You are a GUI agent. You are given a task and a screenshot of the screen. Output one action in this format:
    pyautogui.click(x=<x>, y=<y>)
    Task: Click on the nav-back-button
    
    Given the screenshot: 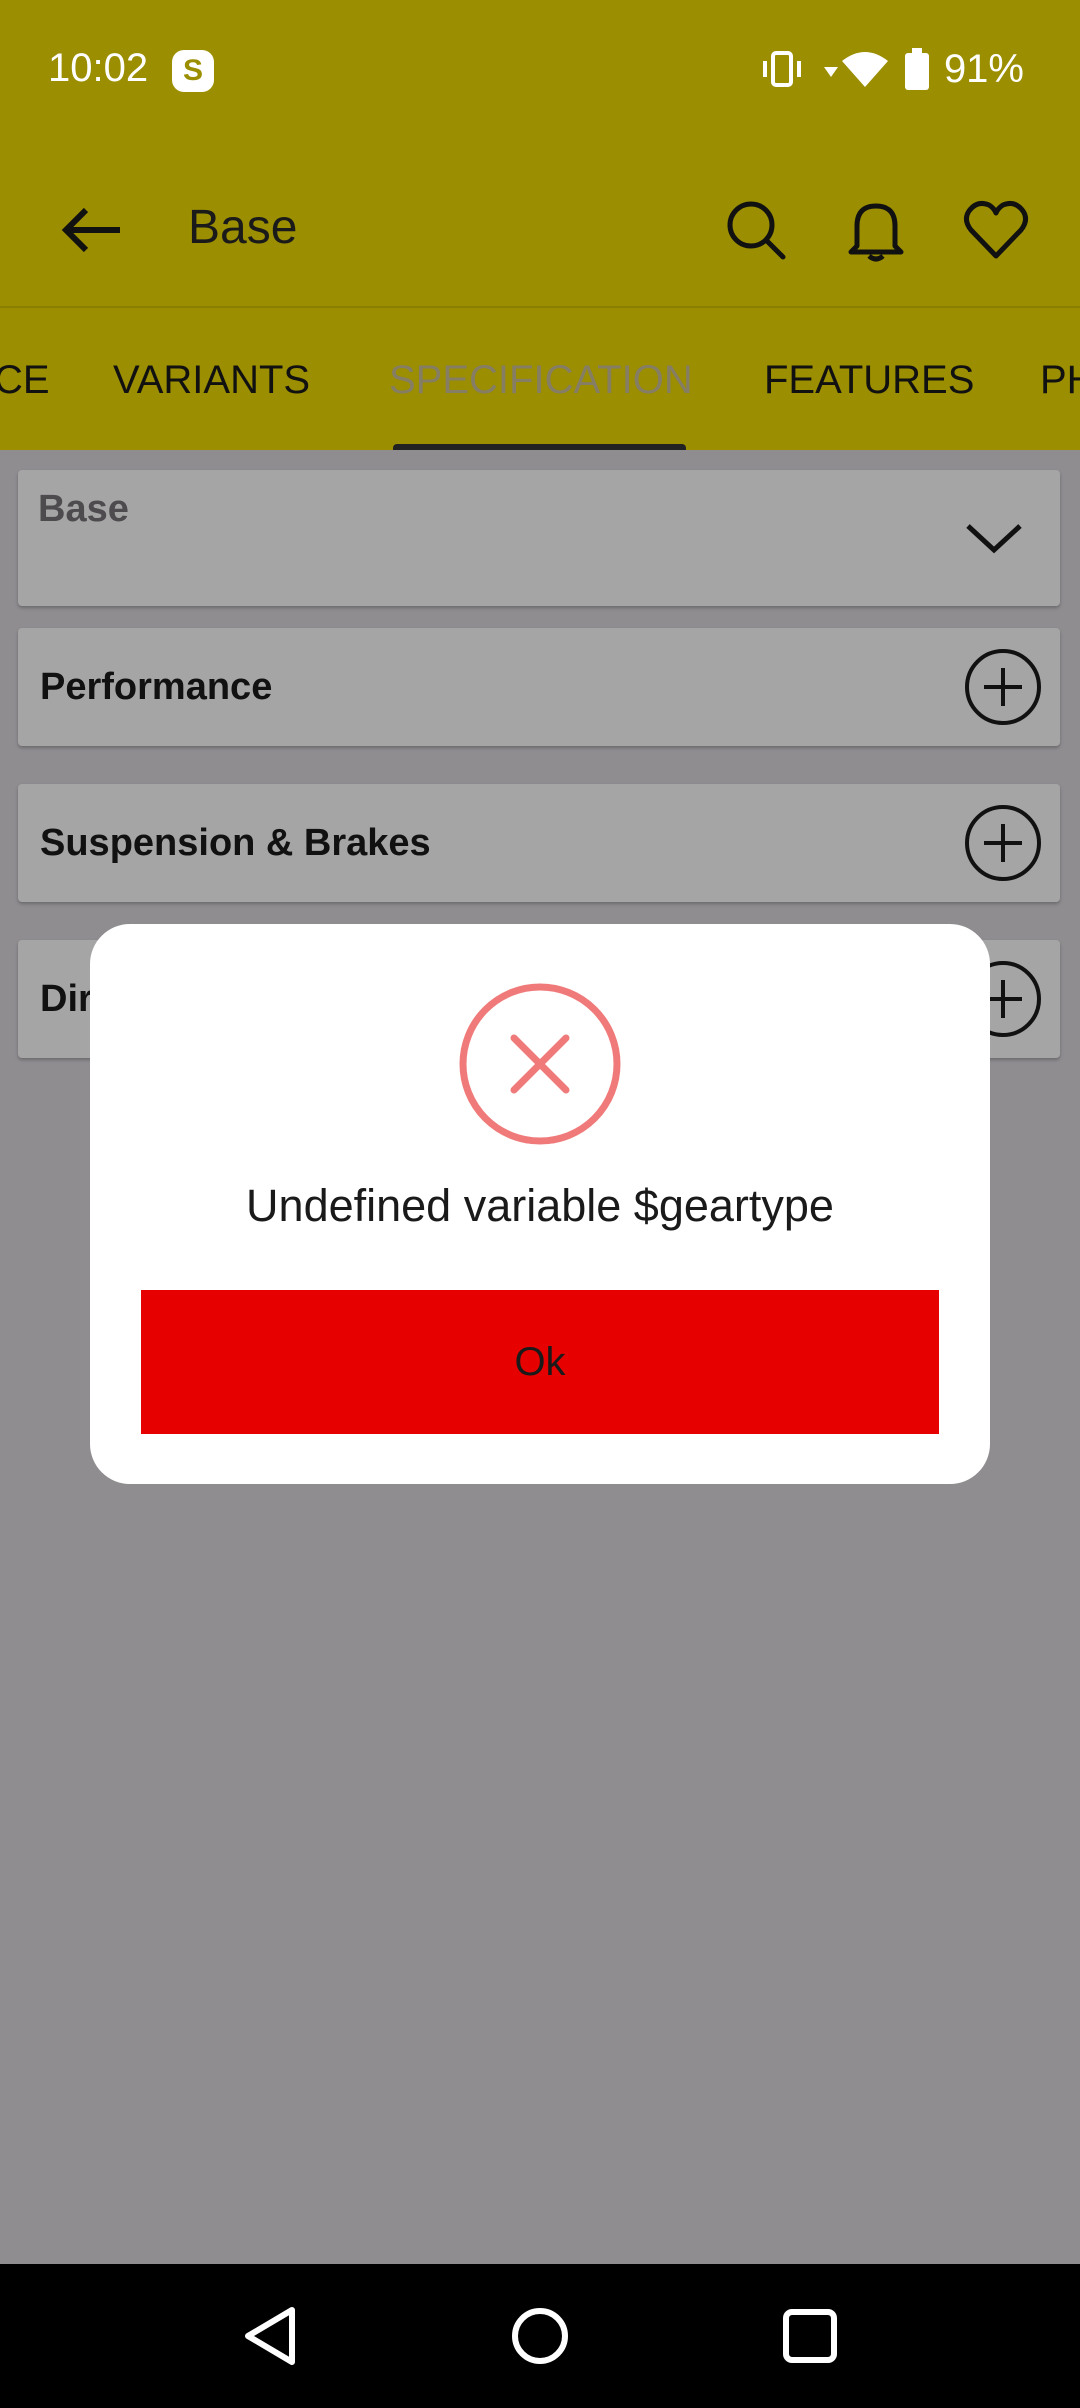 What is the action you would take?
    pyautogui.click(x=270, y=2336)
    